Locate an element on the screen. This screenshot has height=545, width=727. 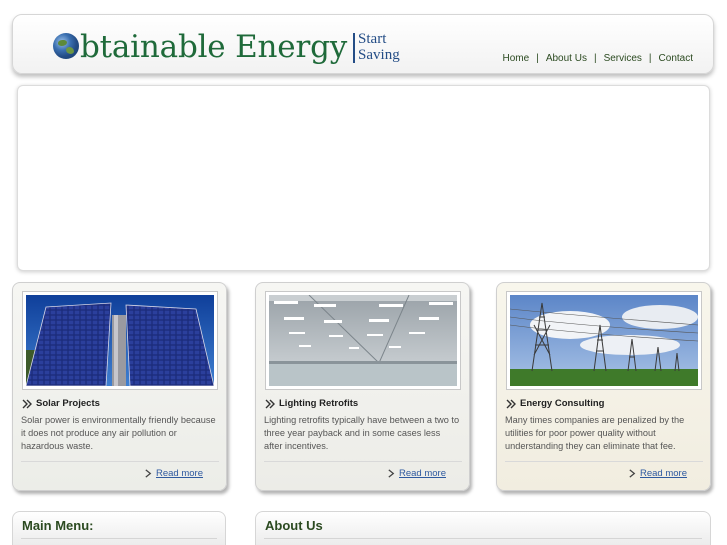
card-title-text: Solar Projects is located at coordinates (68, 403).